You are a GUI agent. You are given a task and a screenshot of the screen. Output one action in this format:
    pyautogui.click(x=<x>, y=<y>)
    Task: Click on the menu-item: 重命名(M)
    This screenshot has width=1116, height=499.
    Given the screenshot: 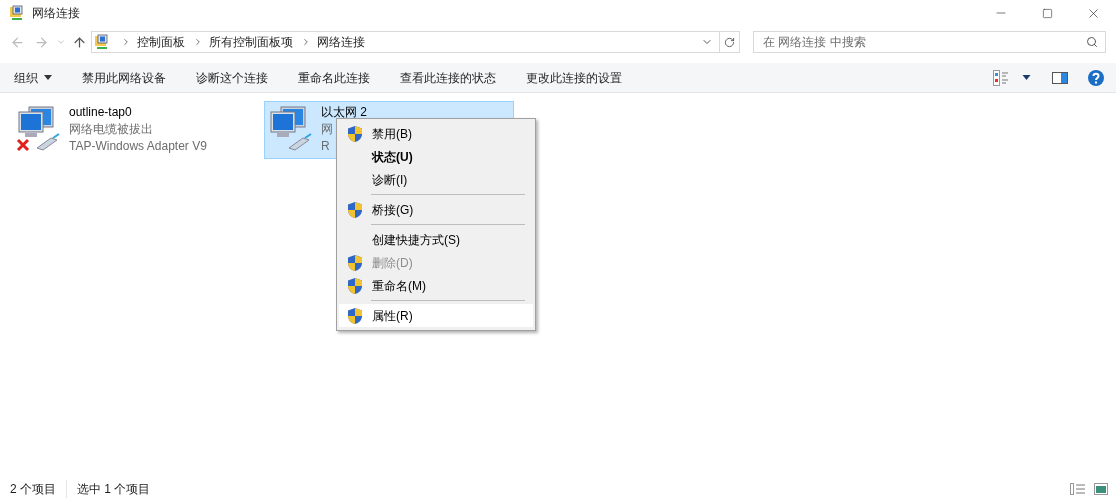 What is the action you would take?
    pyautogui.click(x=436, y=285)
    